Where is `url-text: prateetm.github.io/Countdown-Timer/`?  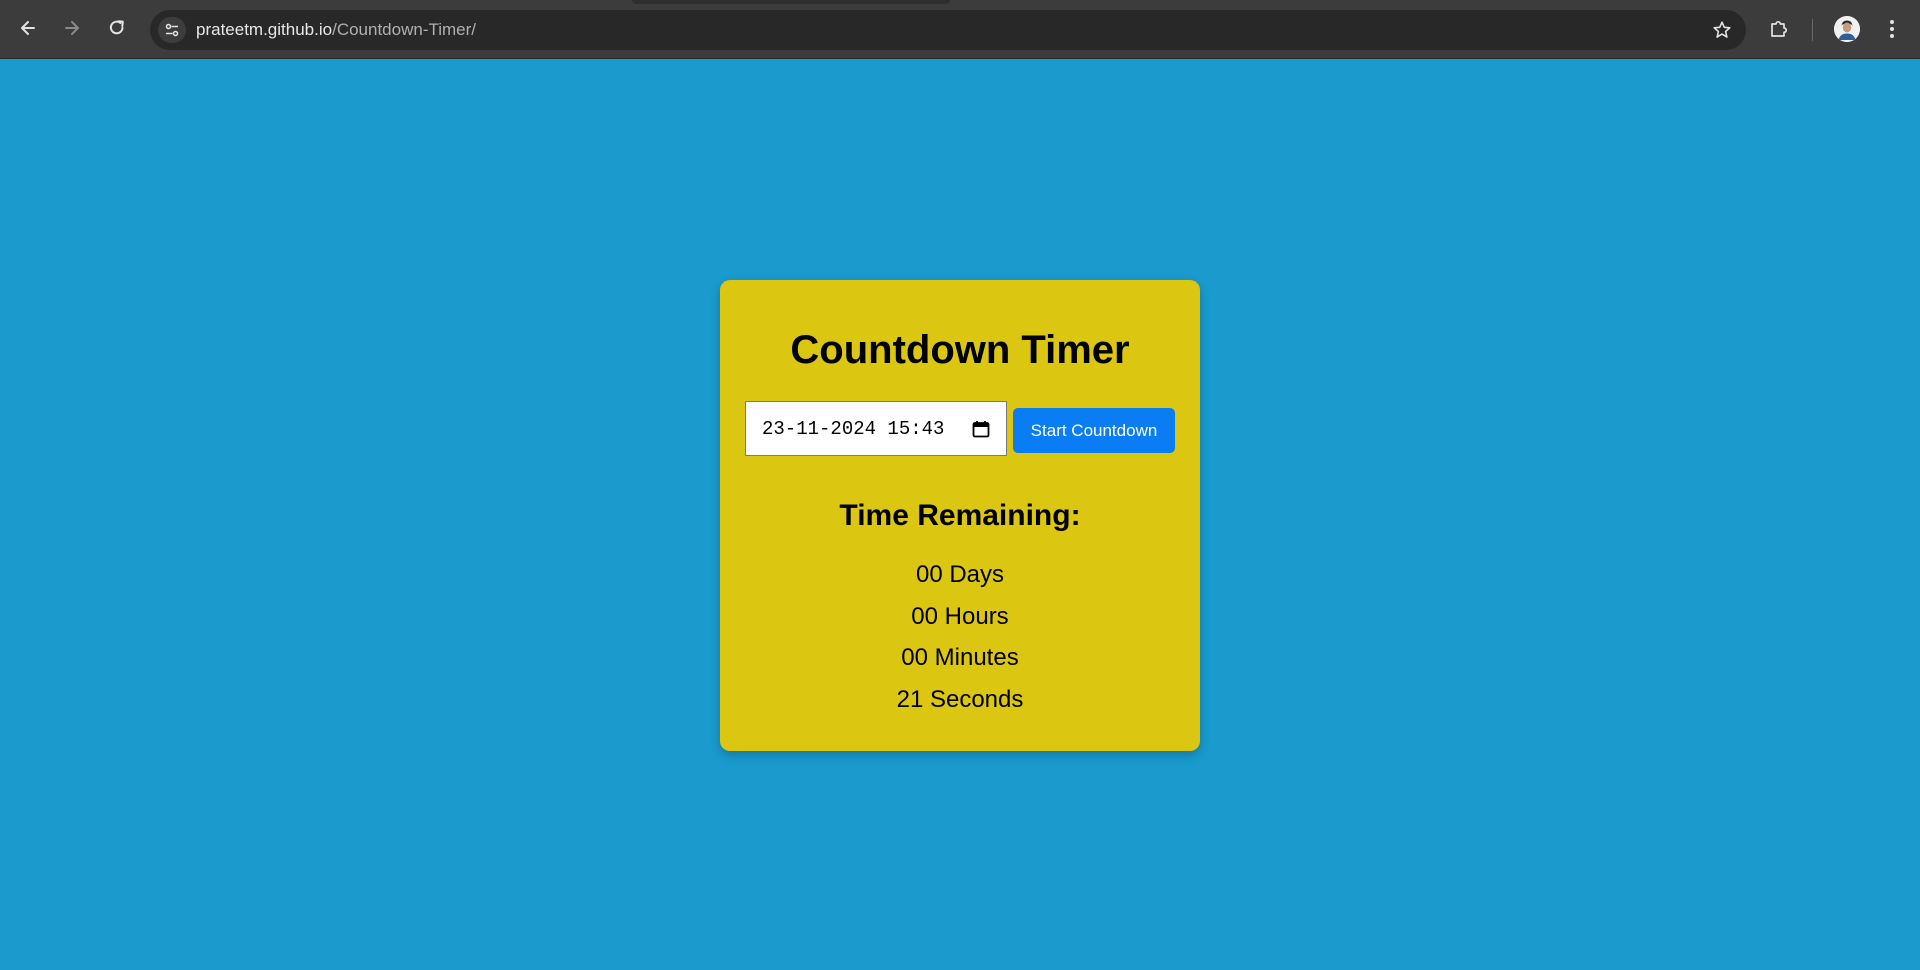
url-text: prateetm.github.io/Countdown-Timer/ is located at coordinates (336, 30).